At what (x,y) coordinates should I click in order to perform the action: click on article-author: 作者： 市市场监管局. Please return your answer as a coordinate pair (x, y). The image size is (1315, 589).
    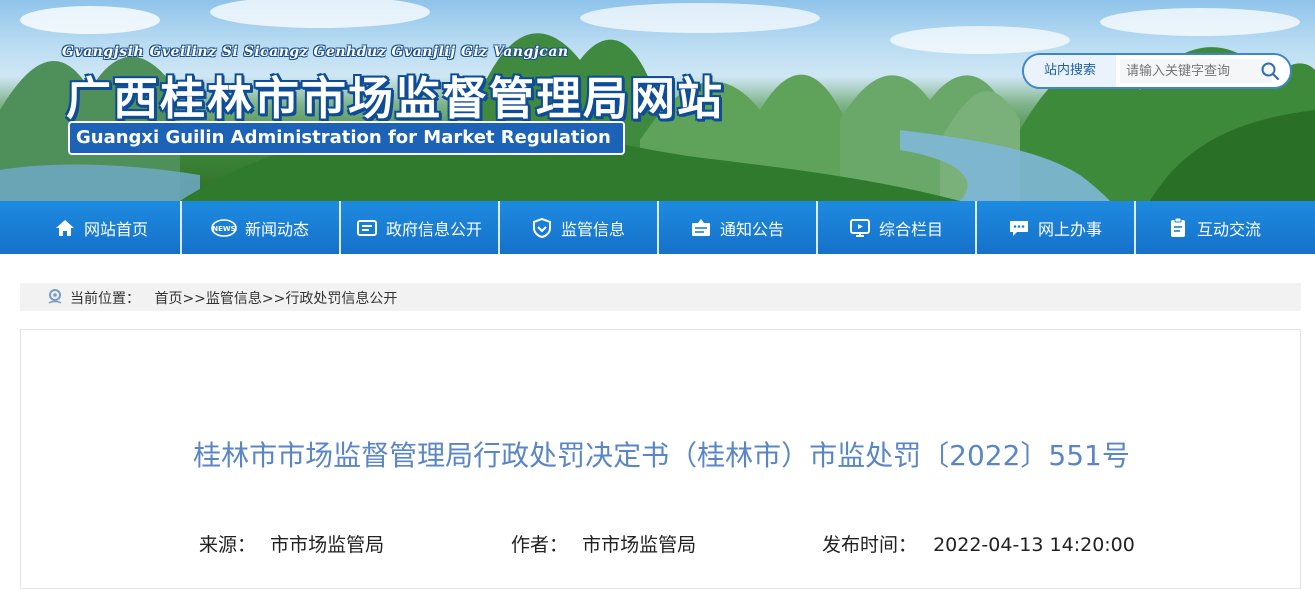
    Looking at the image, I should click on (603, 543).